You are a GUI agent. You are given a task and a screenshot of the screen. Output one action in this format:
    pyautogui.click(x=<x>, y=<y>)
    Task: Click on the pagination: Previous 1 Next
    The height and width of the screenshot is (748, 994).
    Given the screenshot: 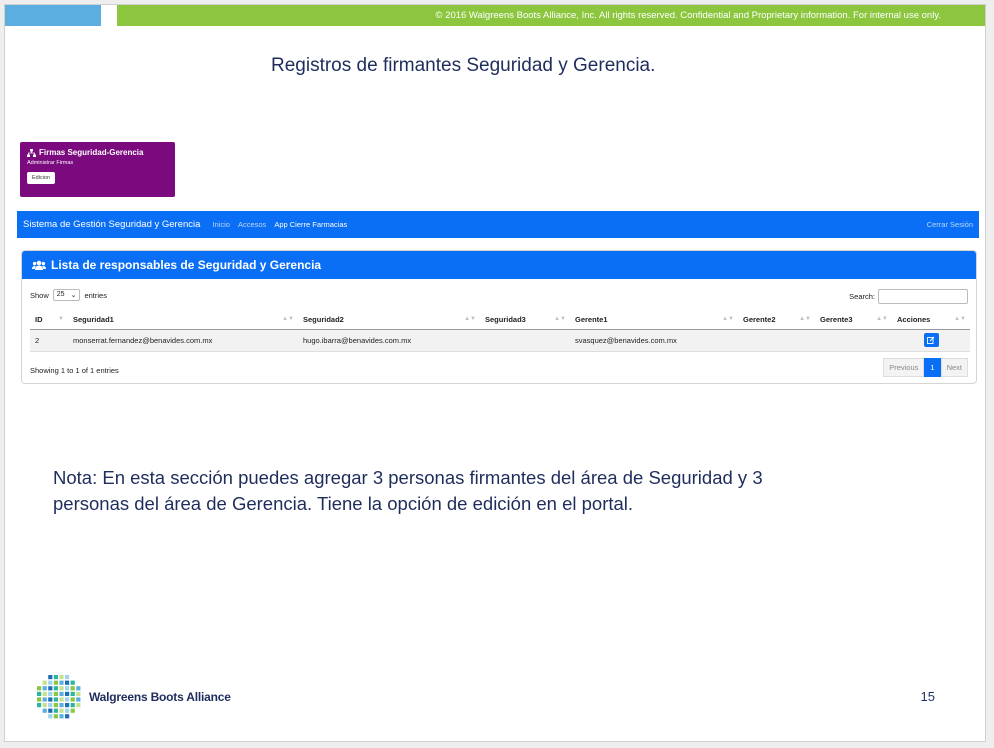 What is the action you would take?
    pyautogui.click(x=925, y=367)
    